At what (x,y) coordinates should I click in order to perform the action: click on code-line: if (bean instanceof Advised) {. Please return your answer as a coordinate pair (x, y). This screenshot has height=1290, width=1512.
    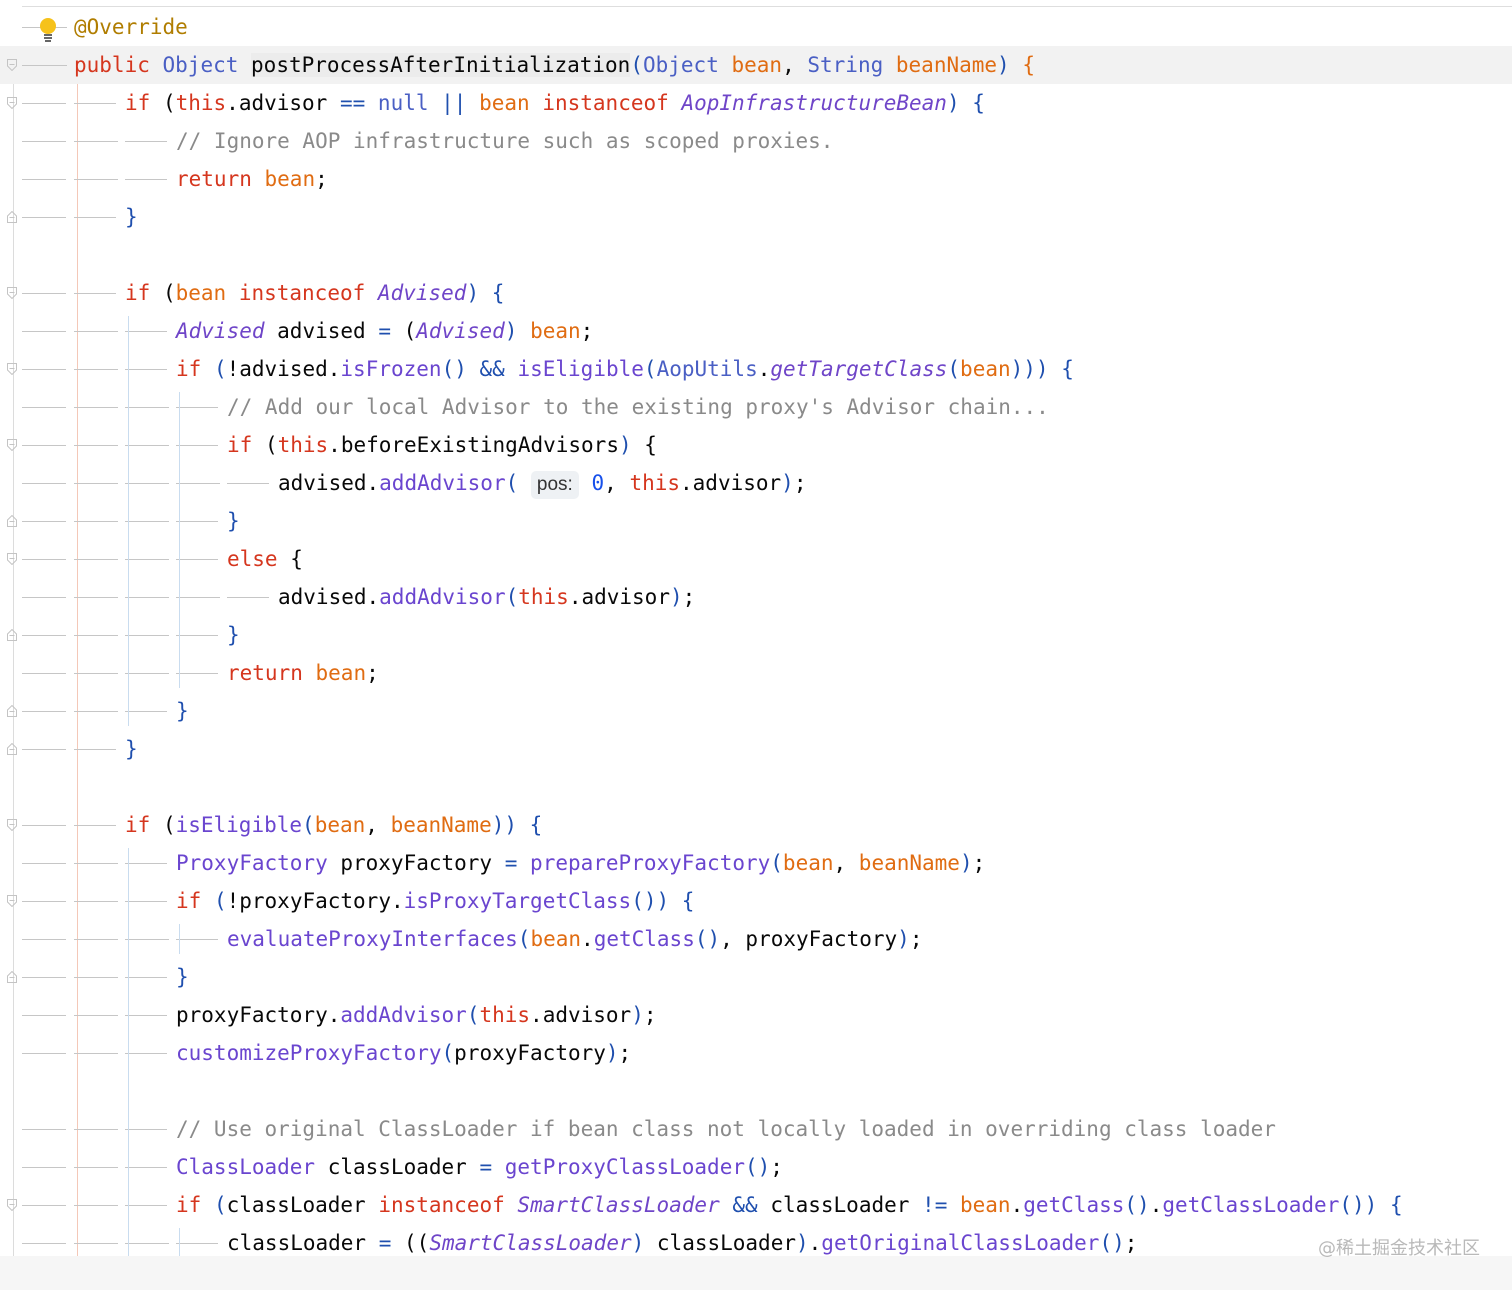
    Looking at the image, I should click on (756, 293).